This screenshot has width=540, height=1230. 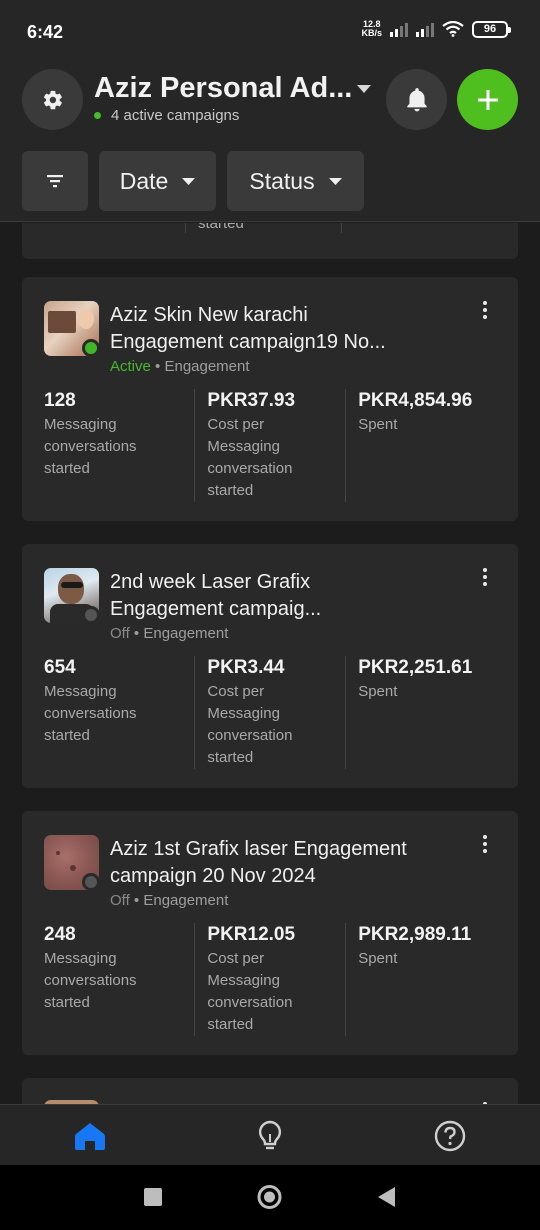 I want to click on notifications-button, so click(x=416, y=99).